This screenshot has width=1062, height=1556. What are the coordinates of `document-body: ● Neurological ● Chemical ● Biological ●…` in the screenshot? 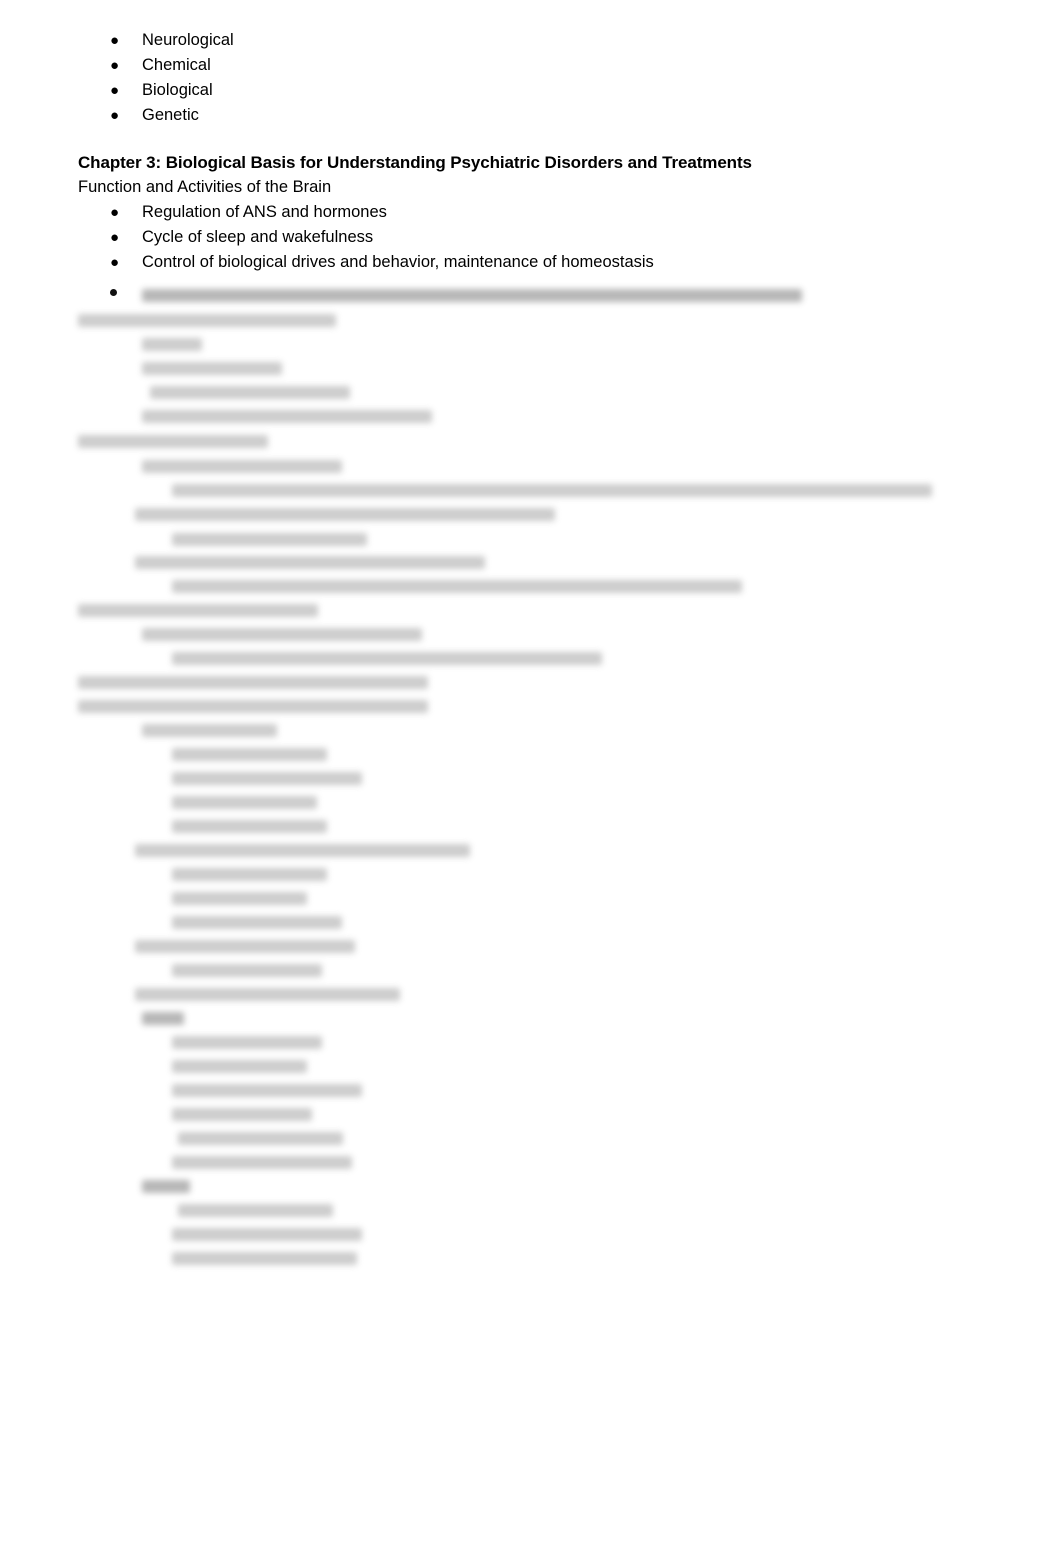 It's located at (528, 151).